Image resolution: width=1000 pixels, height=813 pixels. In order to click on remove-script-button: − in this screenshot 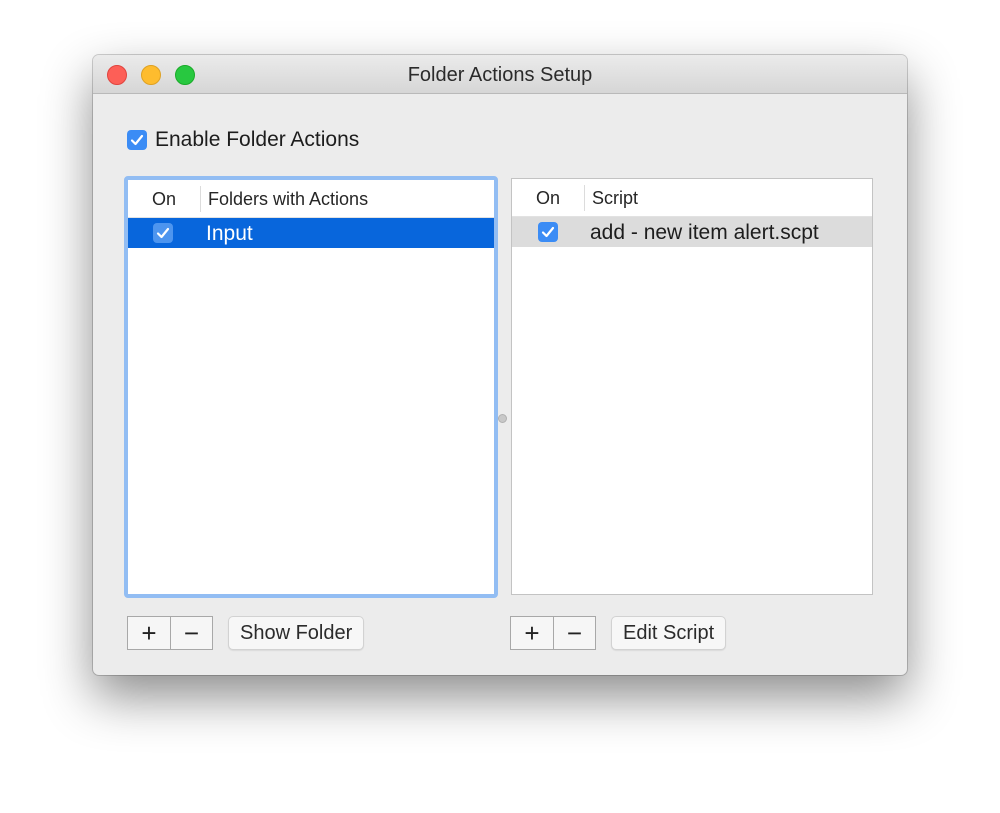, I will do `click(574, 633)`.